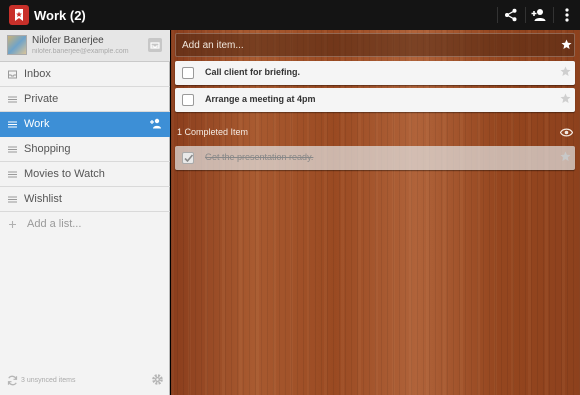  What do you see at coordinates (37, 124) in the screenshot?
I see `sidebar-item-label: Work` at bounding box center [37, 124].